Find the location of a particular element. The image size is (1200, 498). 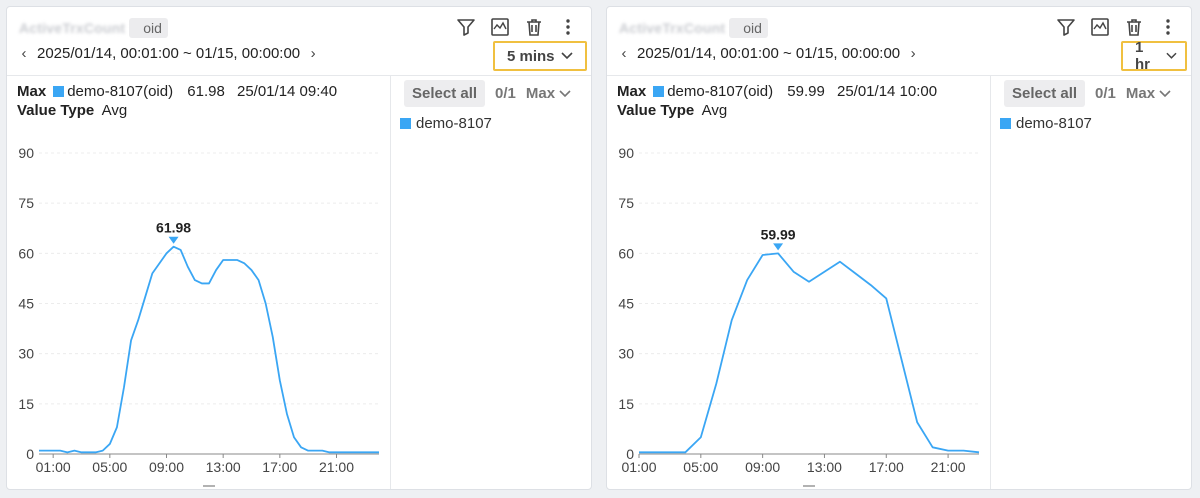

max-value: 61.98 is located at coordinates (206, 91).